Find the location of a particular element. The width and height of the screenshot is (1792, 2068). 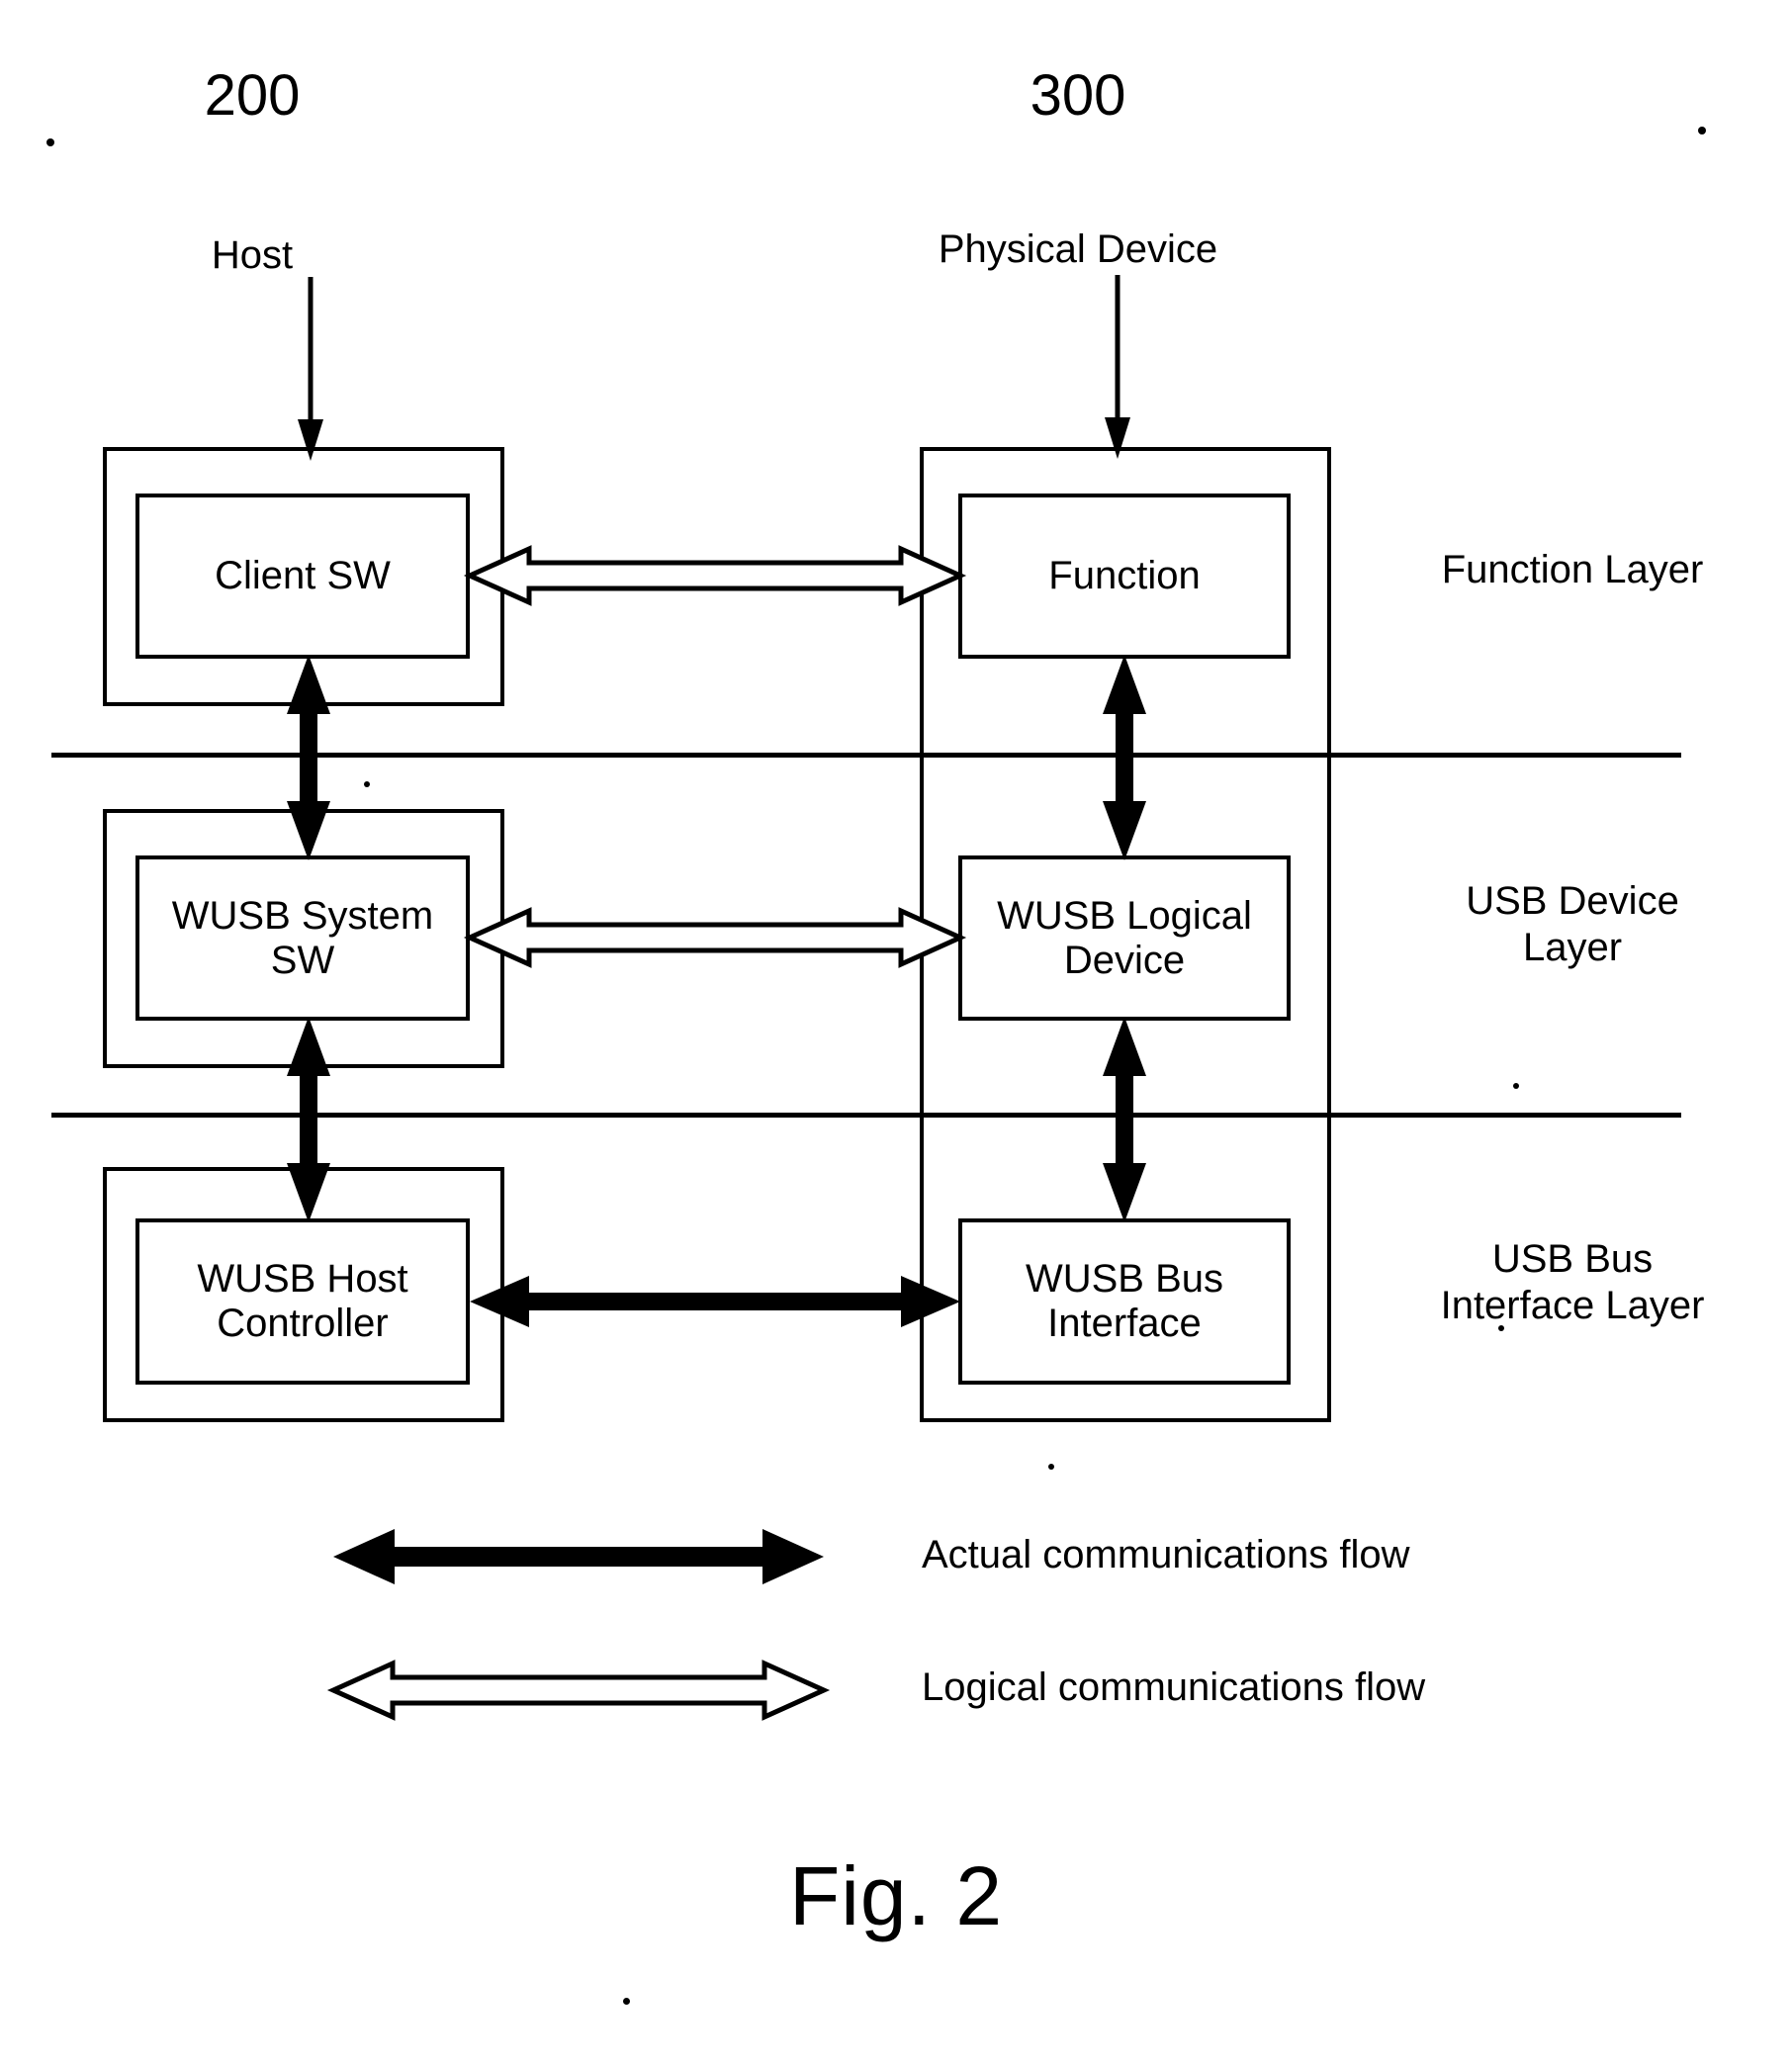

actual-flow-arrow-bus-layer is located at coordinates (715, 1301).